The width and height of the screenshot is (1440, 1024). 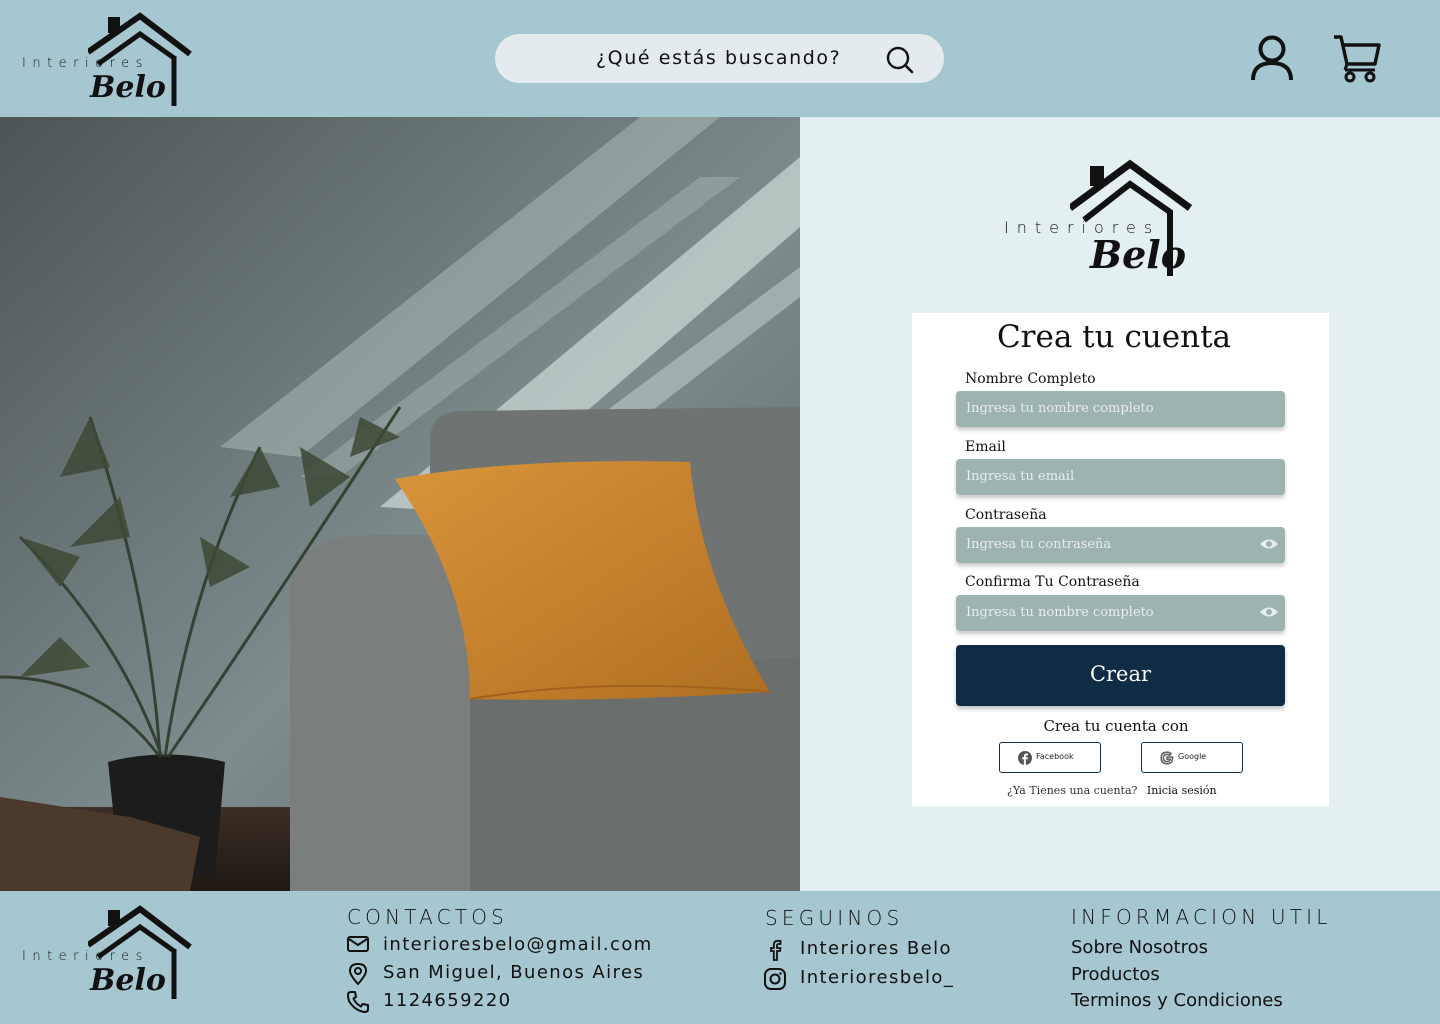 I want to click on search-bar: ¿Qué estás buscando?, so click(x=719, y=58).